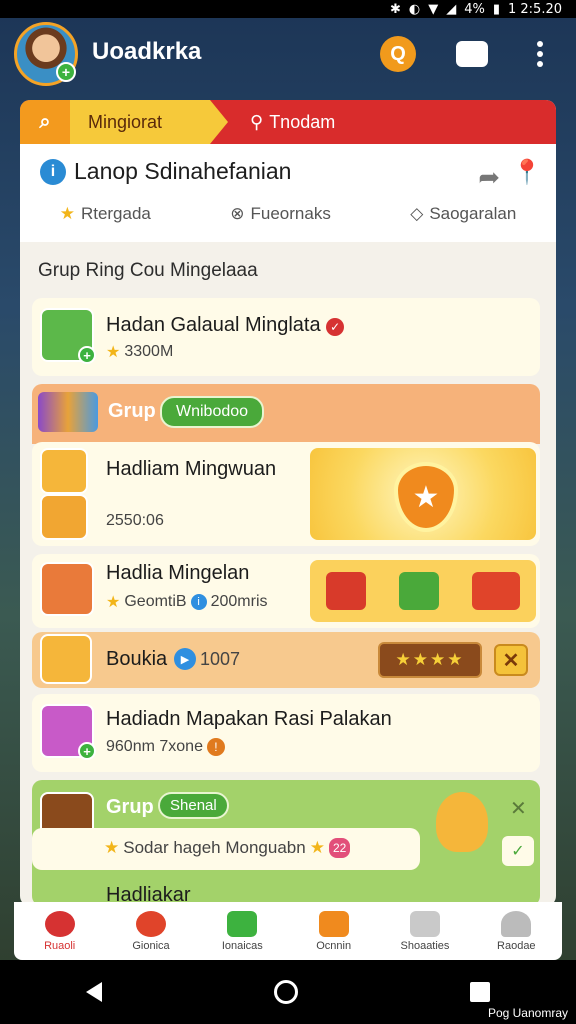  I want to click on clock: 1 2:5.20, so click(535, 9).